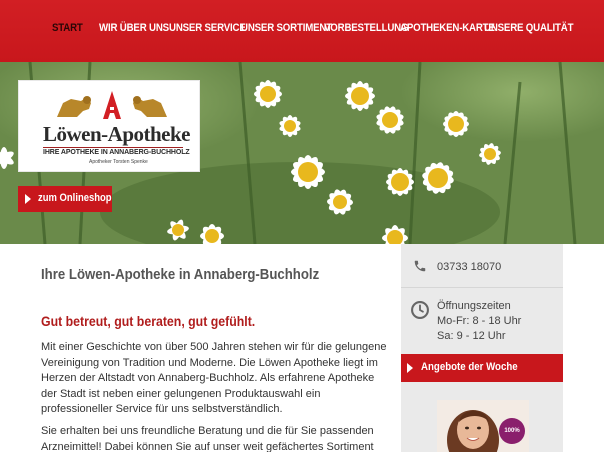  What do you see at coordinates (420, 310) in the screenshot?
I see `clock-icon` at bounding box center [420, 310].